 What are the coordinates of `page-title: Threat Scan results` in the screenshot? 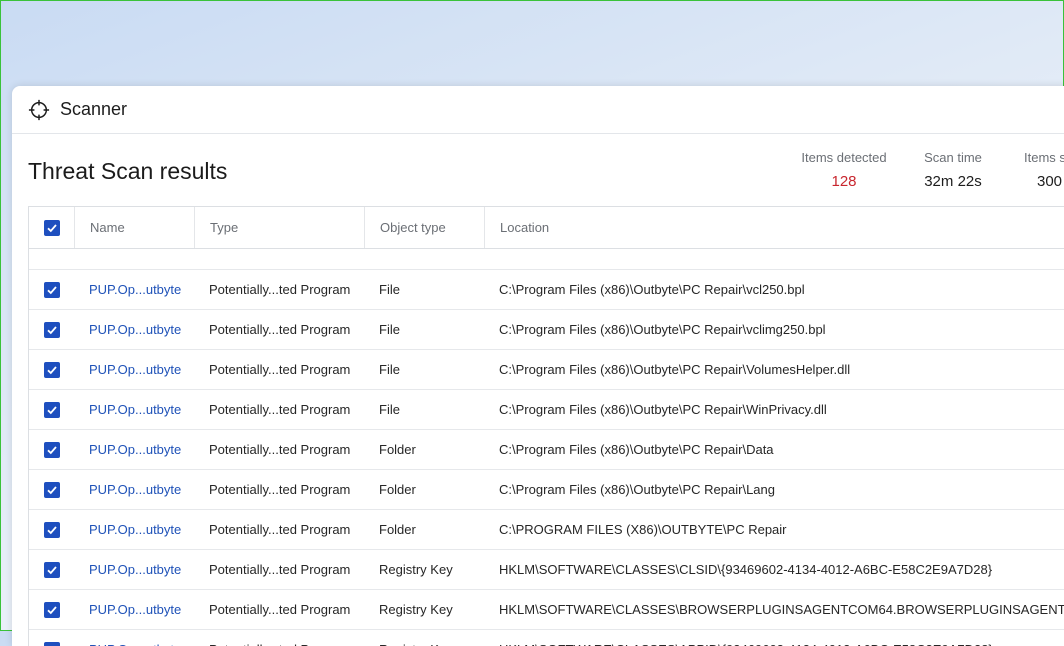 It's located at (127, 171).